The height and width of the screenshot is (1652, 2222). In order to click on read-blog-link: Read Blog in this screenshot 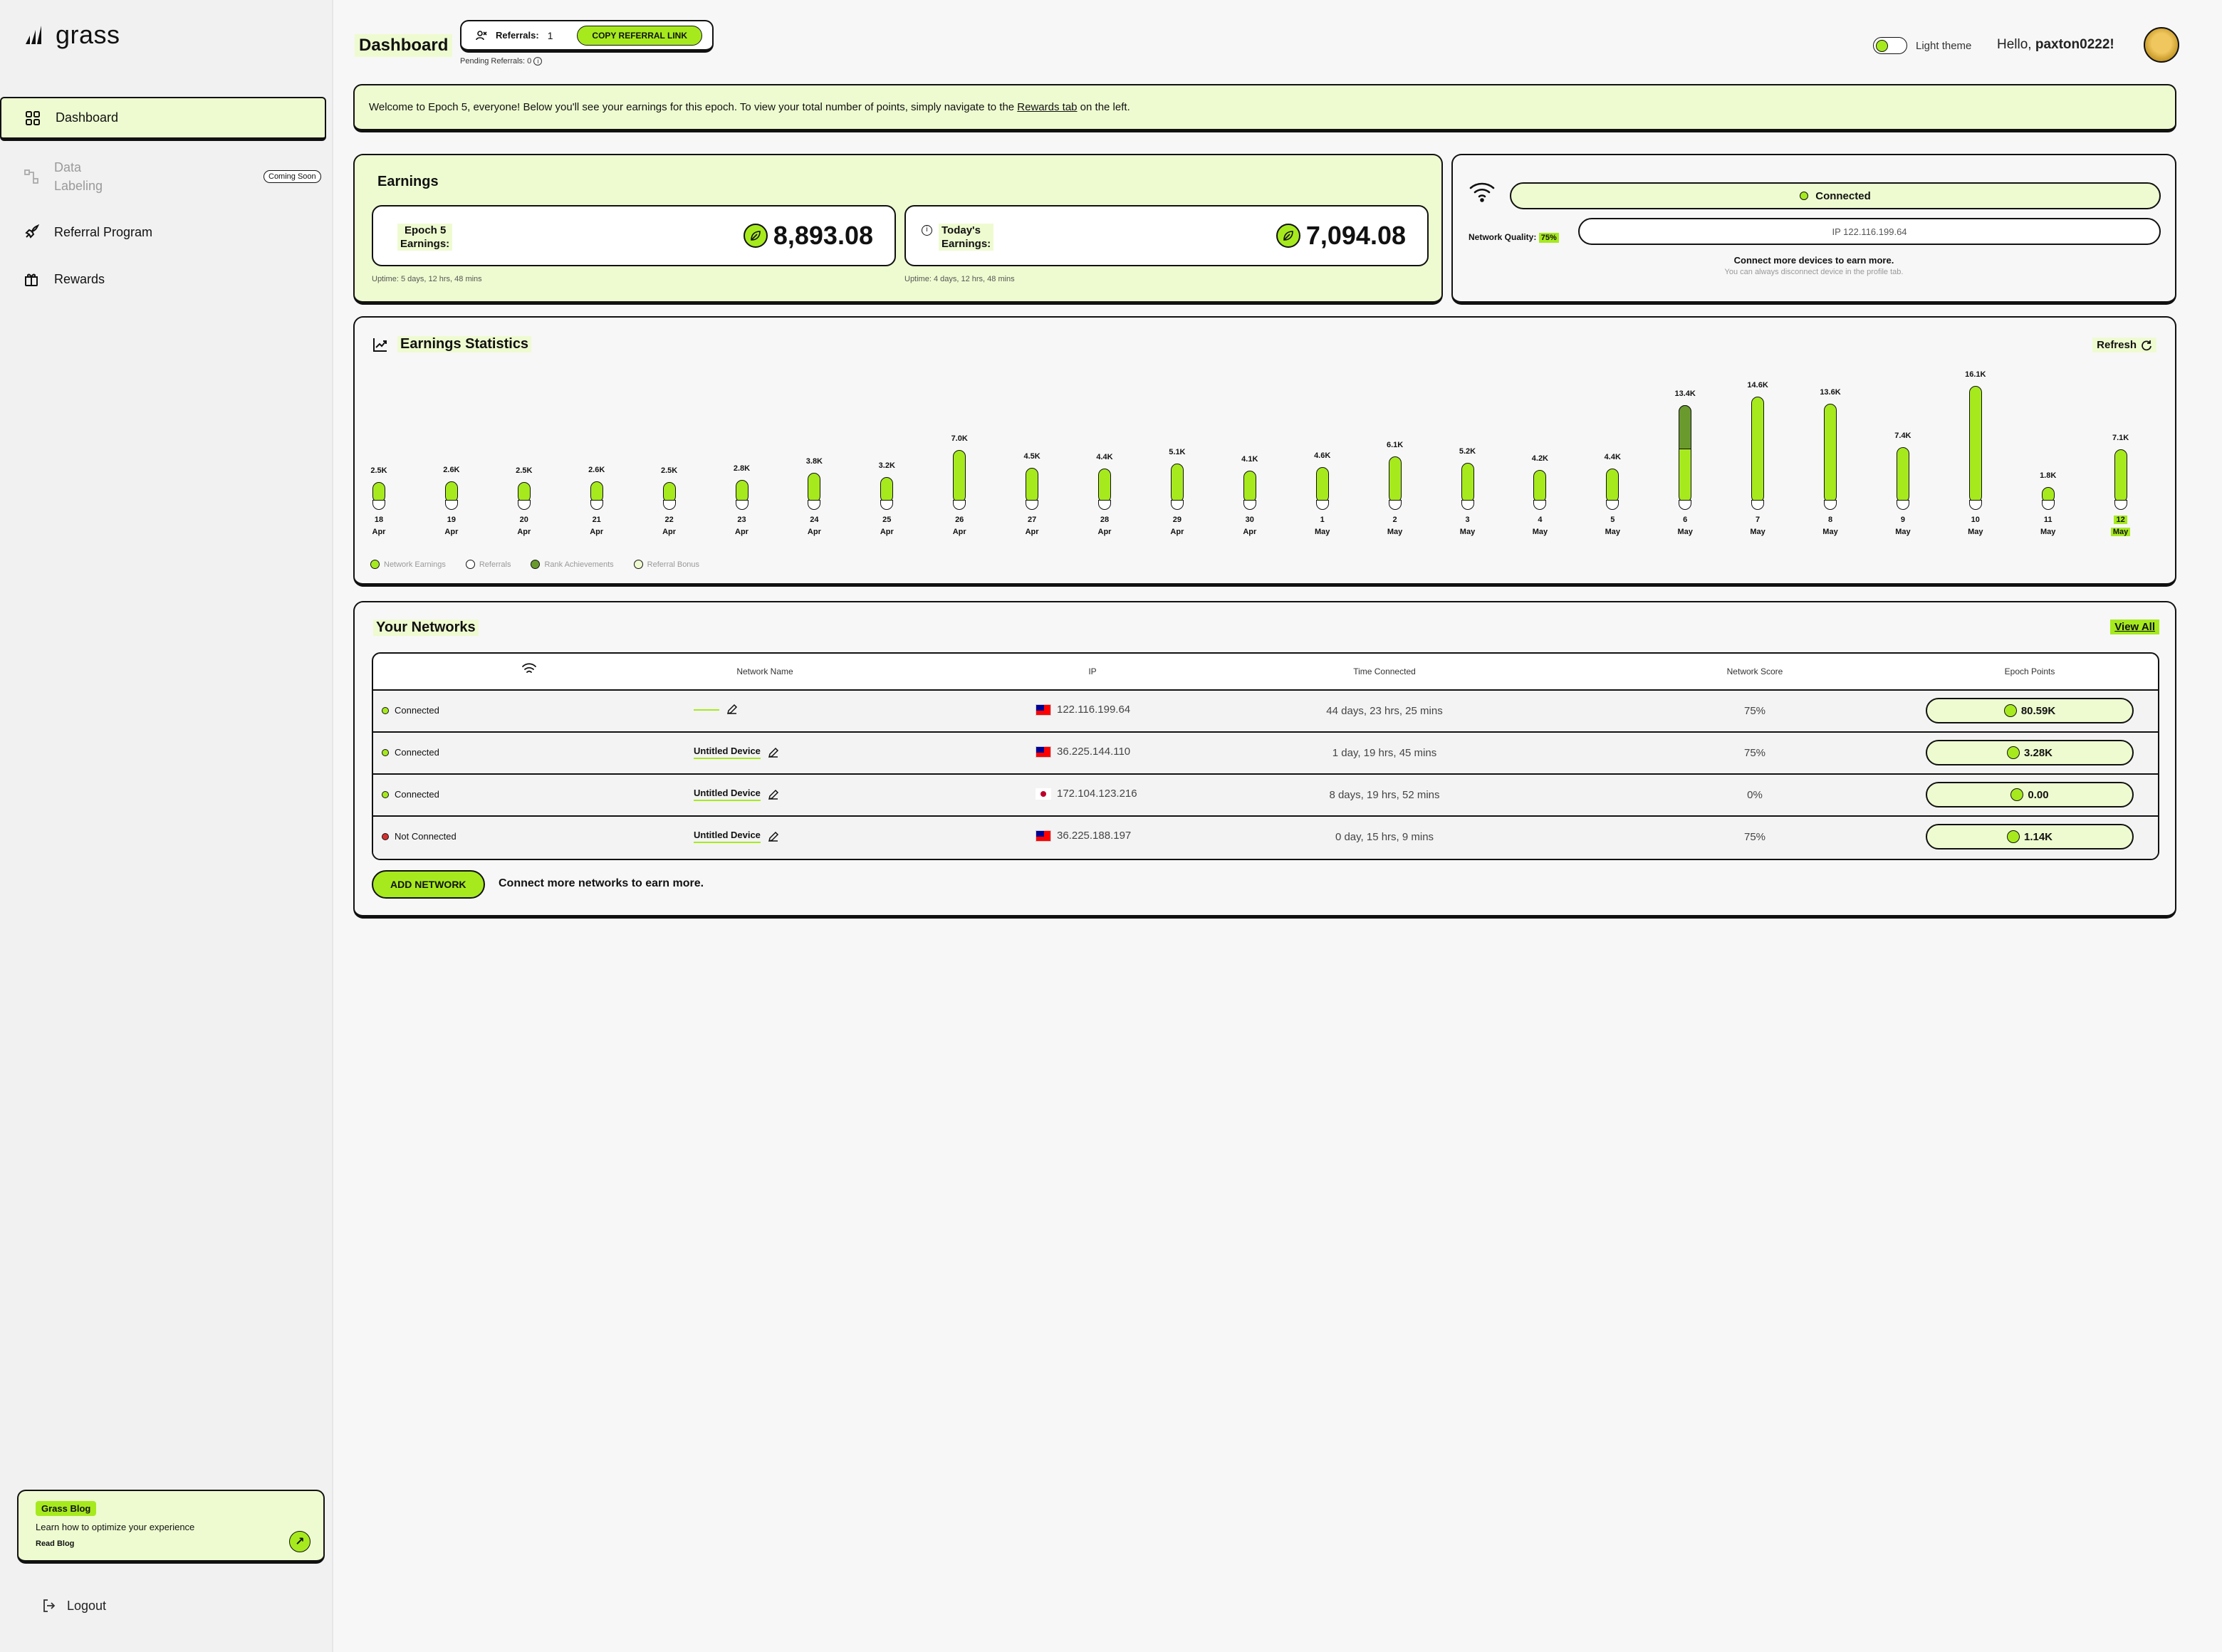, I will do `click(171, 1543)`.